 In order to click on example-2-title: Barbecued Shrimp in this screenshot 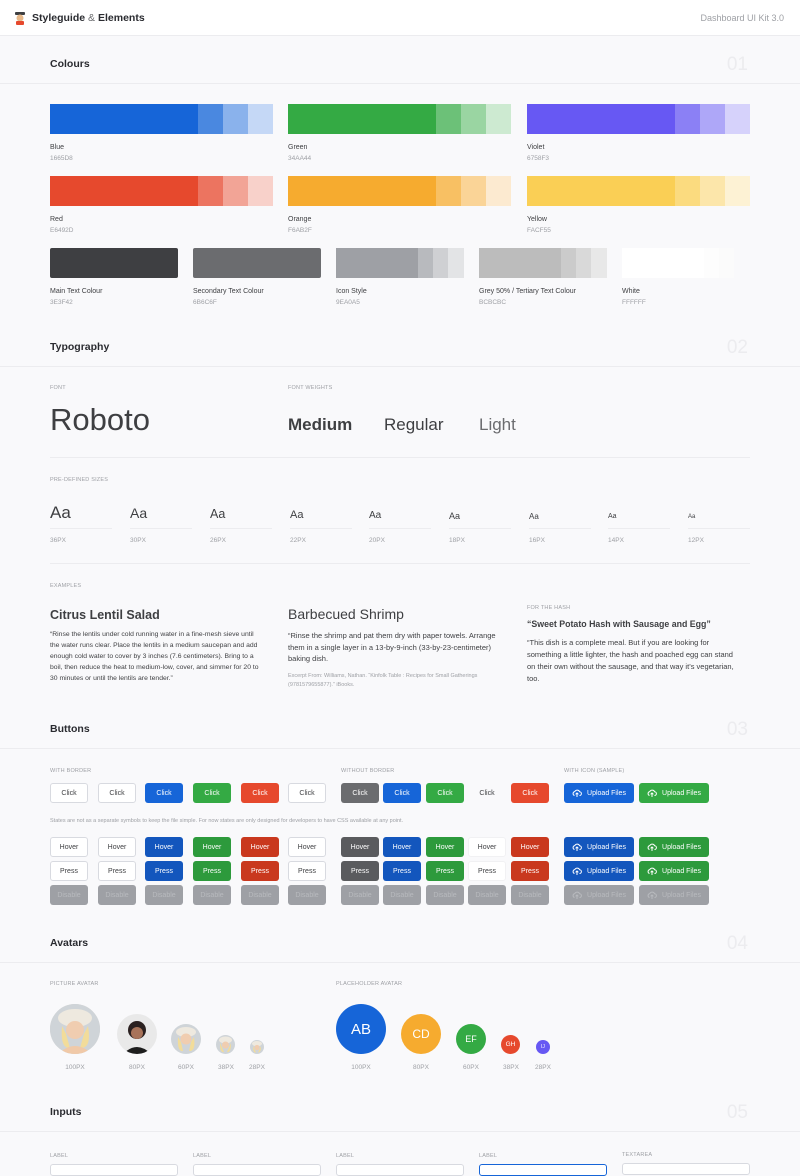, I will do `click(346, 614)`.